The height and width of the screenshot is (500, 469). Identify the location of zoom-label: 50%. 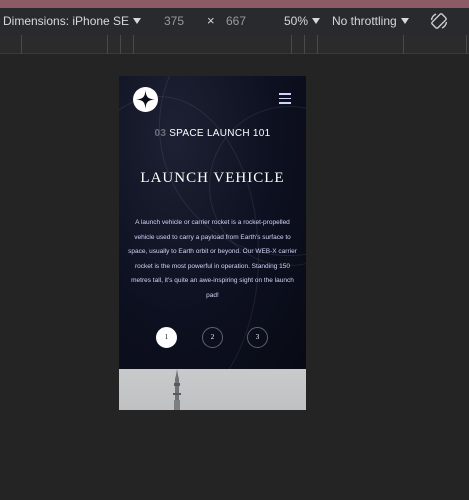
(296, 21).